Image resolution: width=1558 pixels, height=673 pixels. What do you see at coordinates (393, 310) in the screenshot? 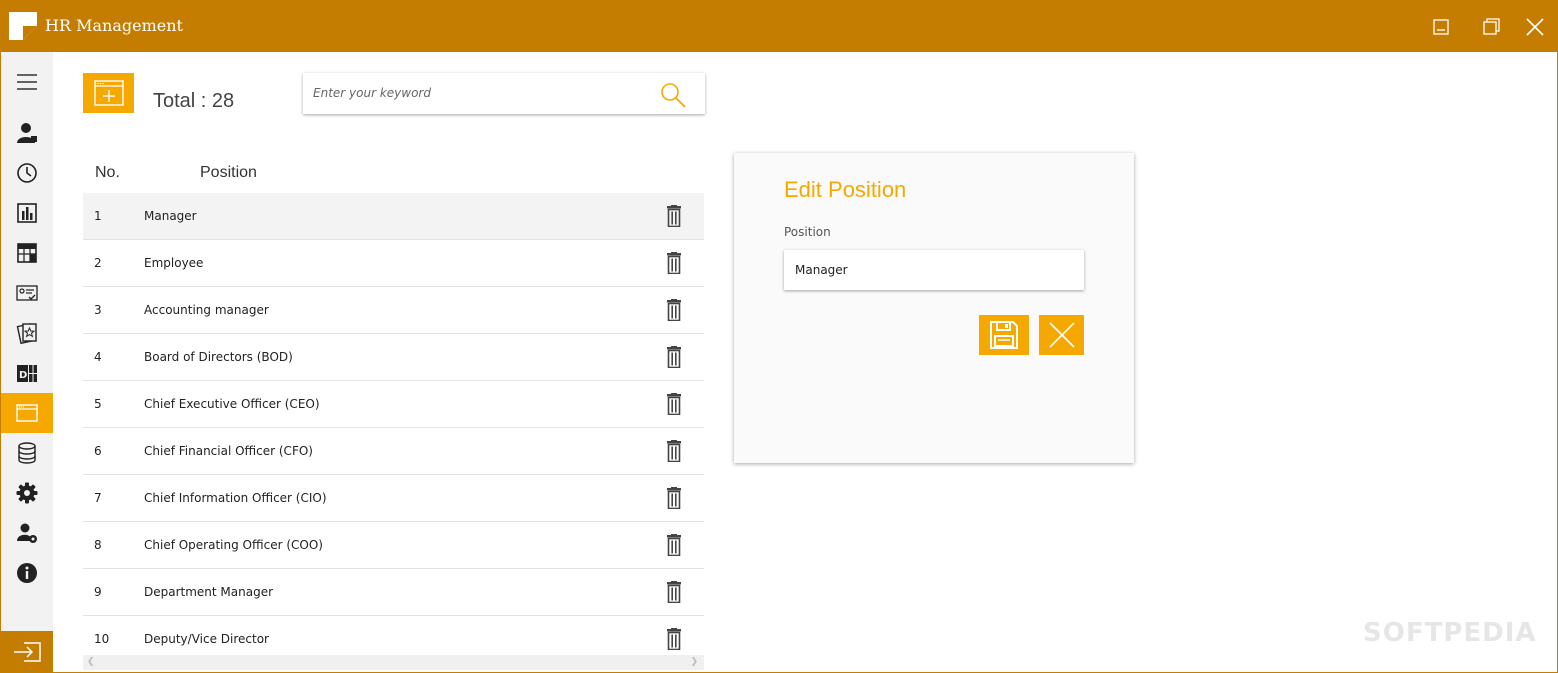
I see `table-row: 3 Accounting manager` at bounding box center [393, 310].